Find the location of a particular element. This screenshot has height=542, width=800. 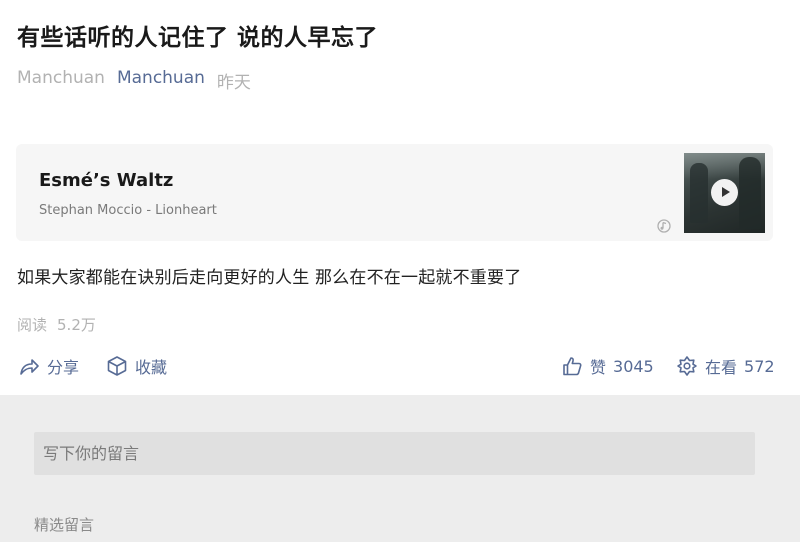

play-icon is located at coordinates (724, 192).